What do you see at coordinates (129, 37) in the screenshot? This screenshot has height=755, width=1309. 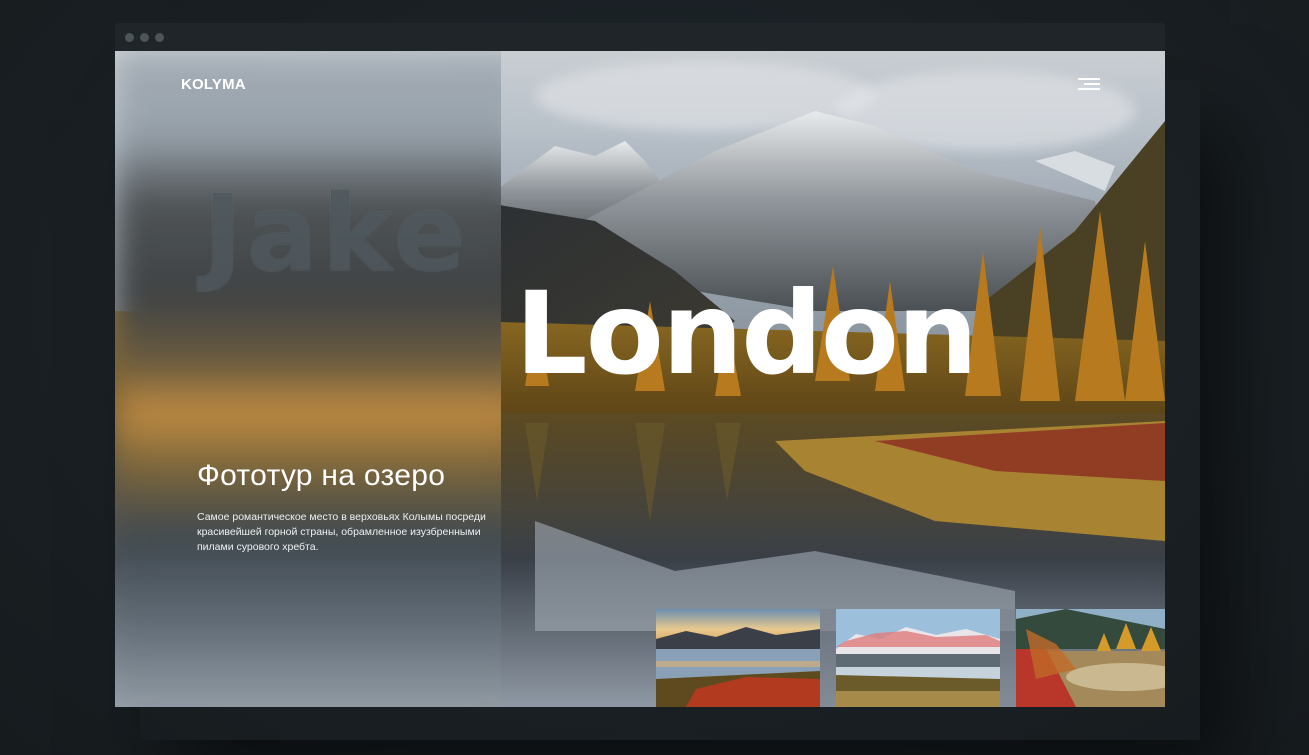 I see `close-dot` at bounding box center [129, 37].